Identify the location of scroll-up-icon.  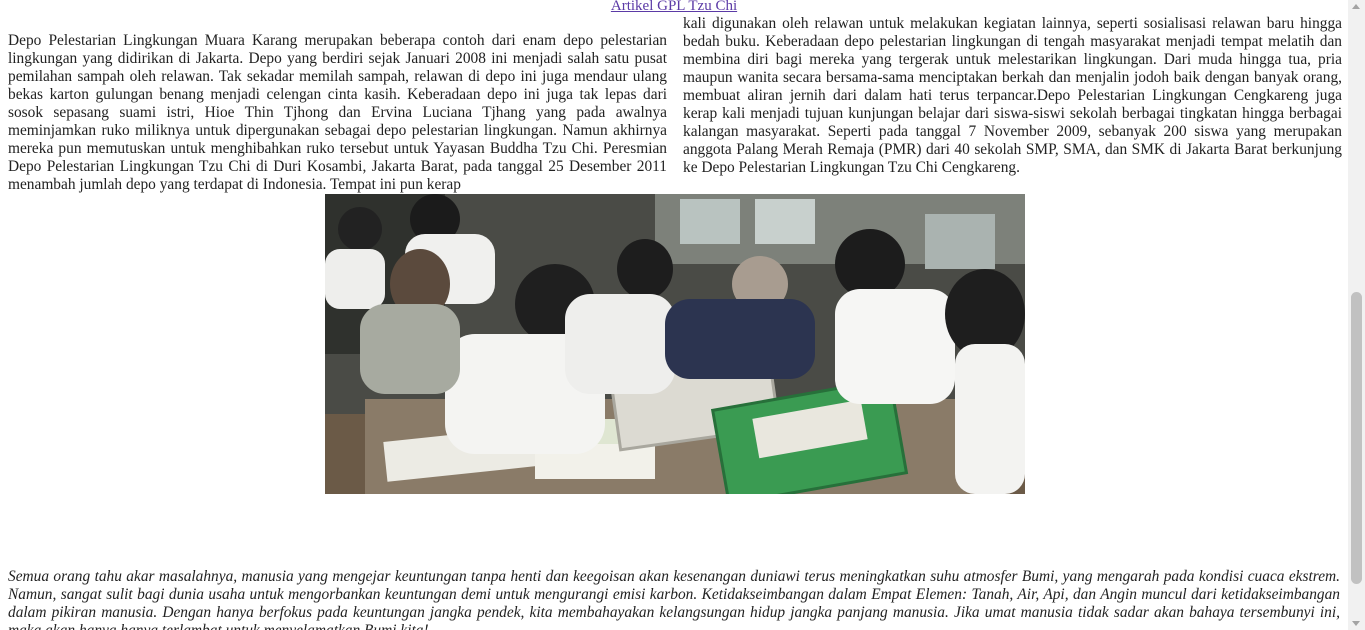
(1356, 6).